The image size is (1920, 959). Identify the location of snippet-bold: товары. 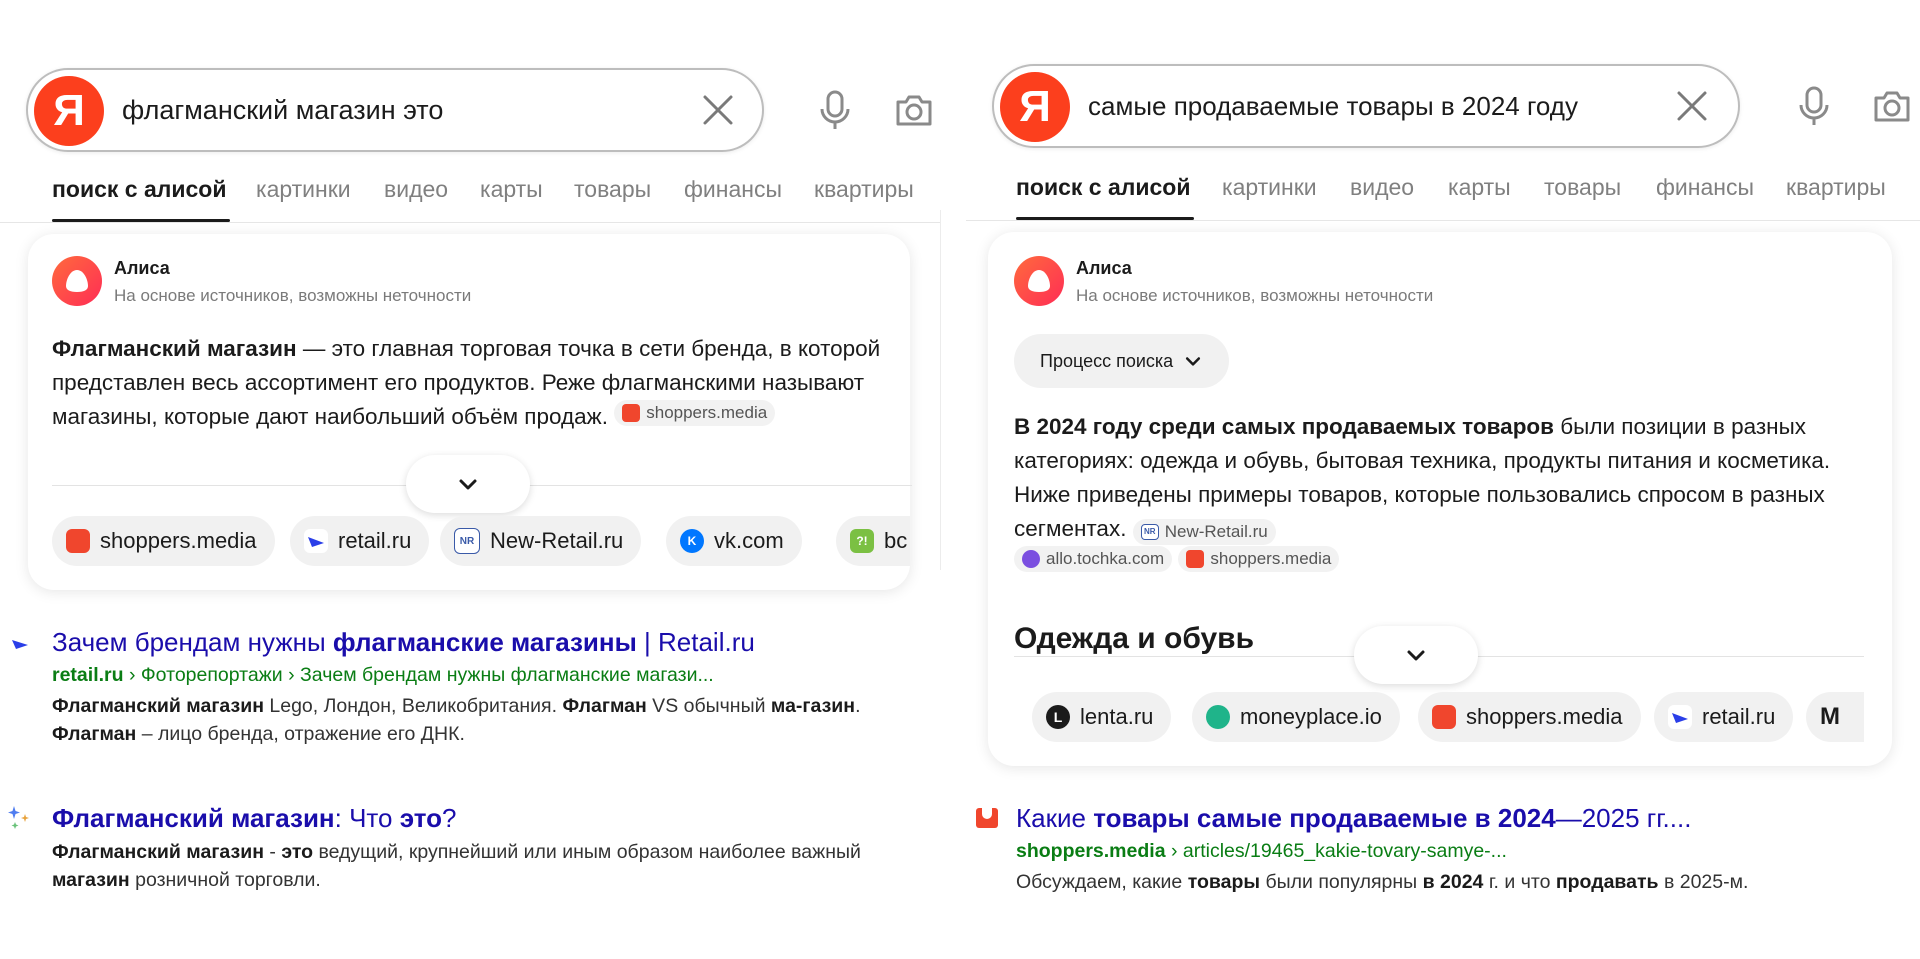
(1224, 882).